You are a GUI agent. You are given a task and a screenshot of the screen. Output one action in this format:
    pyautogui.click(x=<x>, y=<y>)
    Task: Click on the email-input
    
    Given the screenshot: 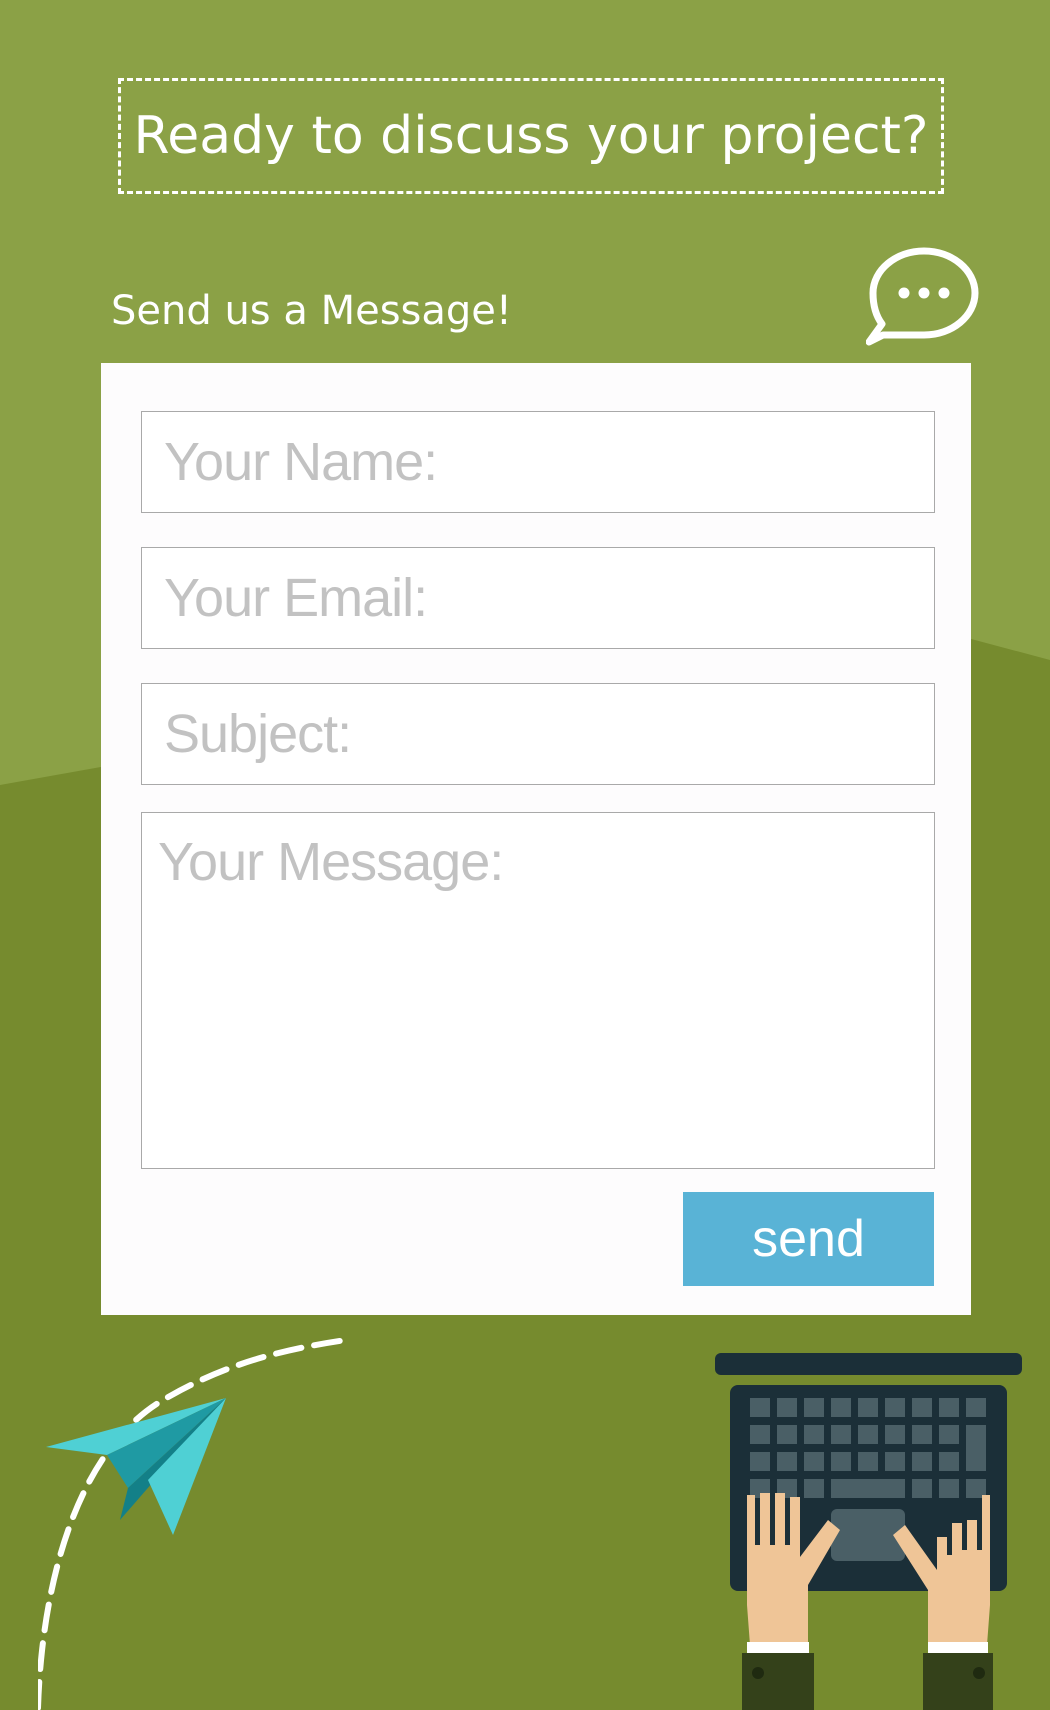 What is the action you would take?
    pyautogui.click(x=538, y=598)
    